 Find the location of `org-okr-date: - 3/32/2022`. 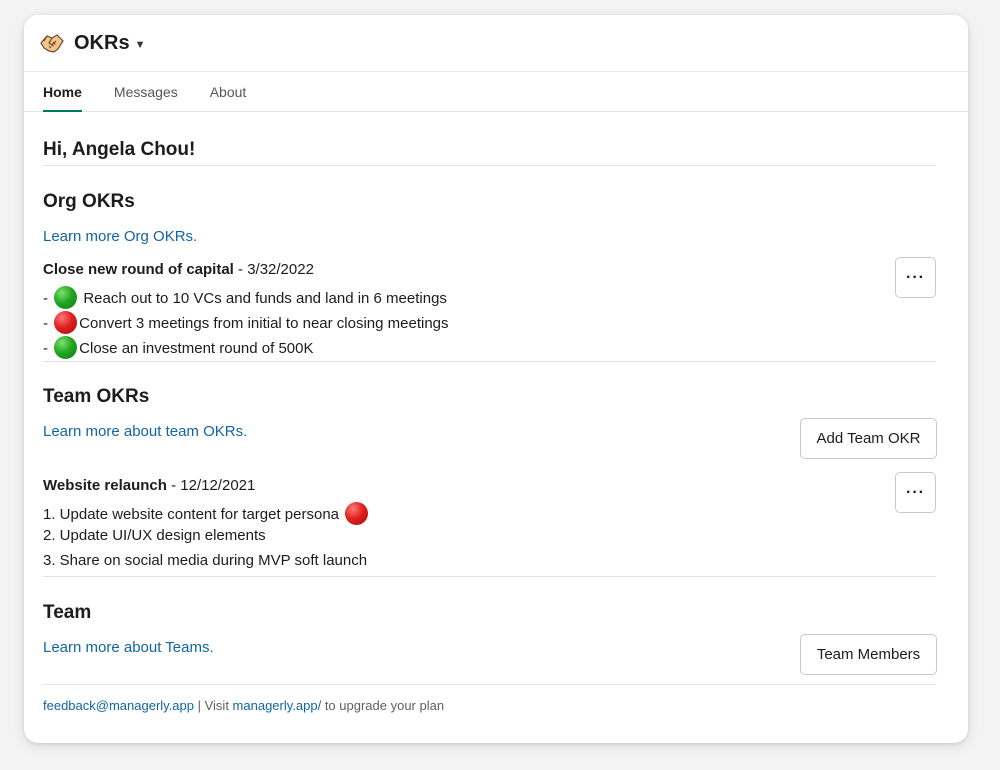

org-okr-date: - 3/32/2022 is located at coordinates (273, 269).